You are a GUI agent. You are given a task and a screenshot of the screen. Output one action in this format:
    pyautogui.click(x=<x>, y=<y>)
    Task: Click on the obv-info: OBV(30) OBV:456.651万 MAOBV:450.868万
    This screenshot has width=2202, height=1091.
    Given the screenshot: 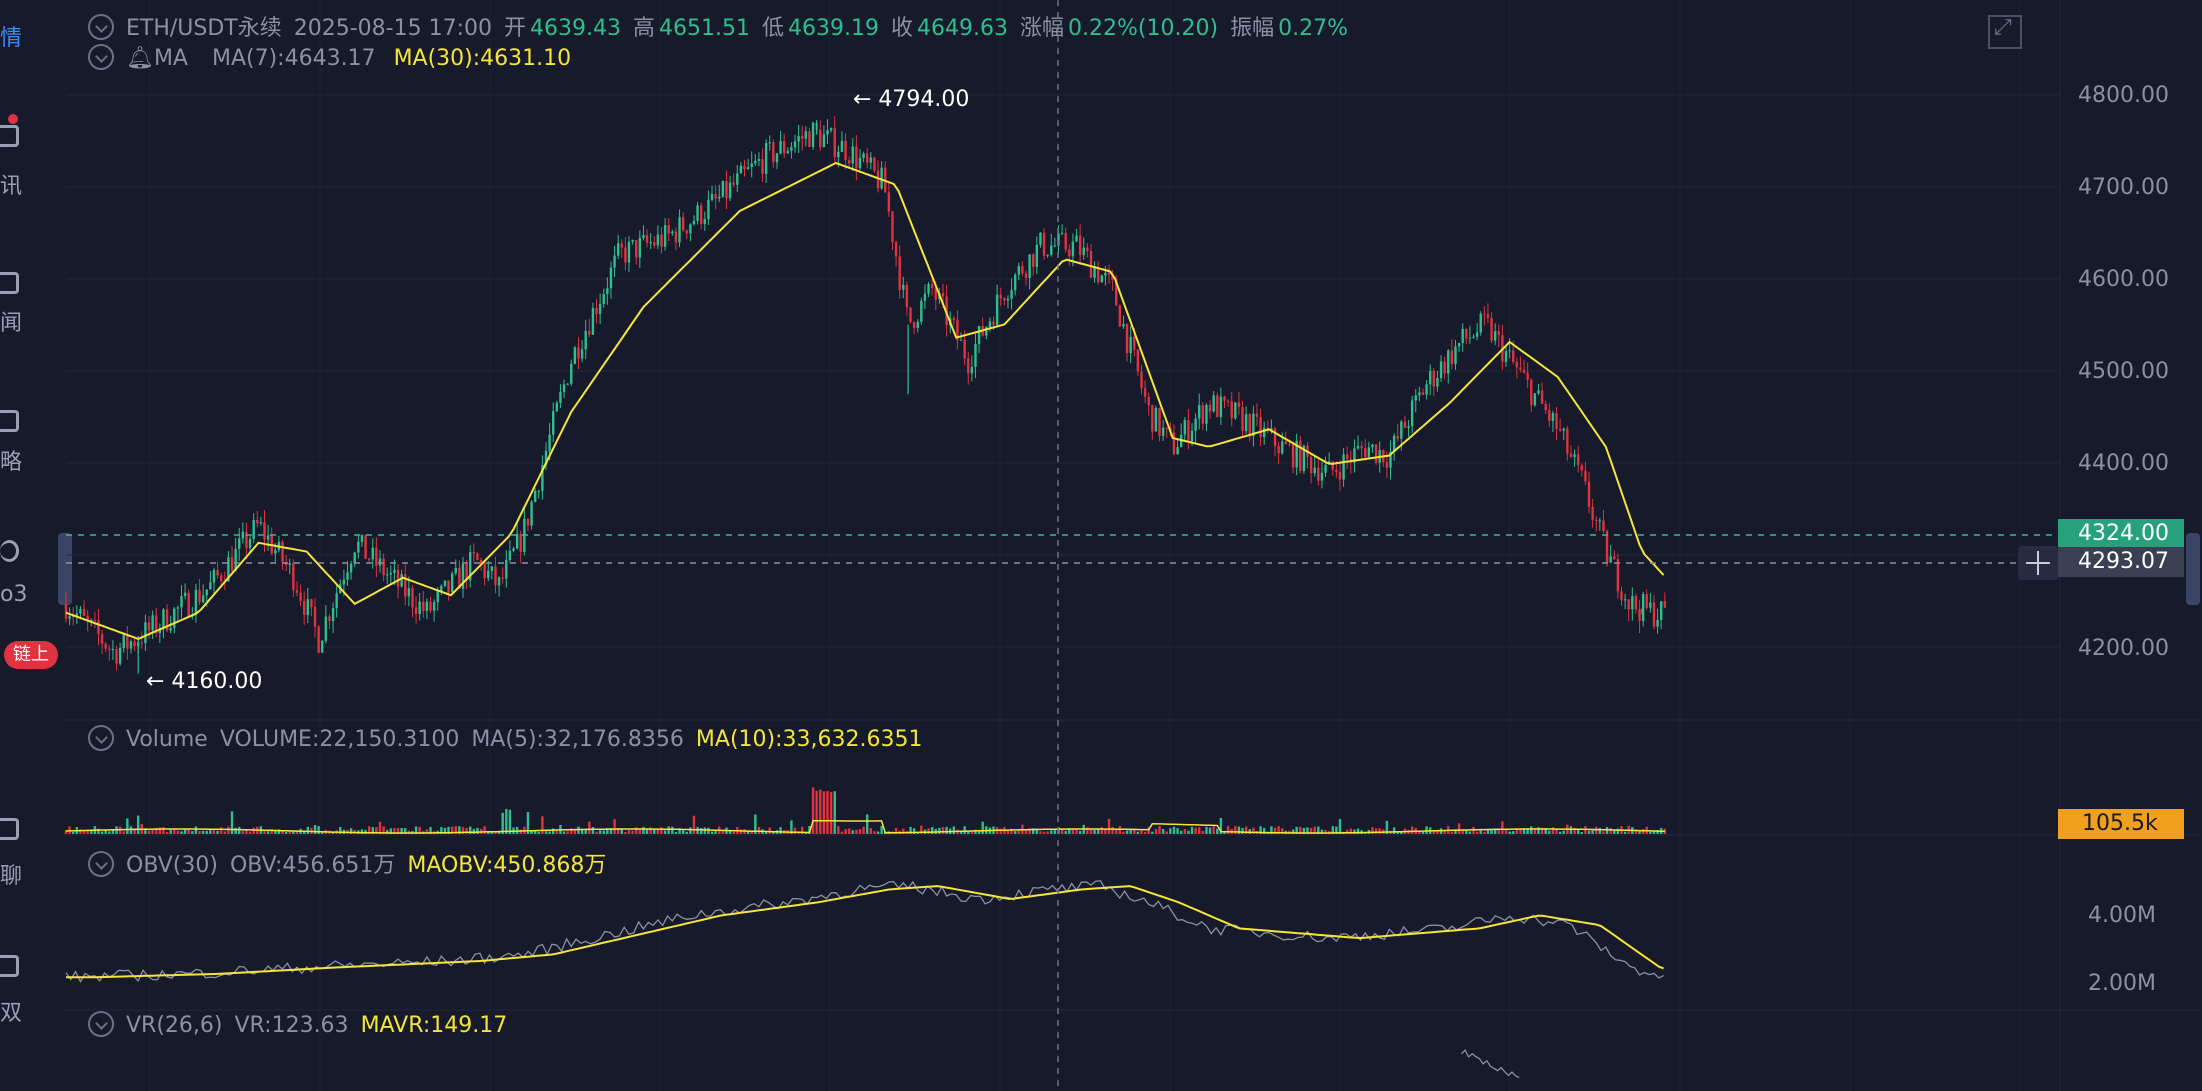 What is the action you would take?
    pyautogui.click(x=353, y=863)
    